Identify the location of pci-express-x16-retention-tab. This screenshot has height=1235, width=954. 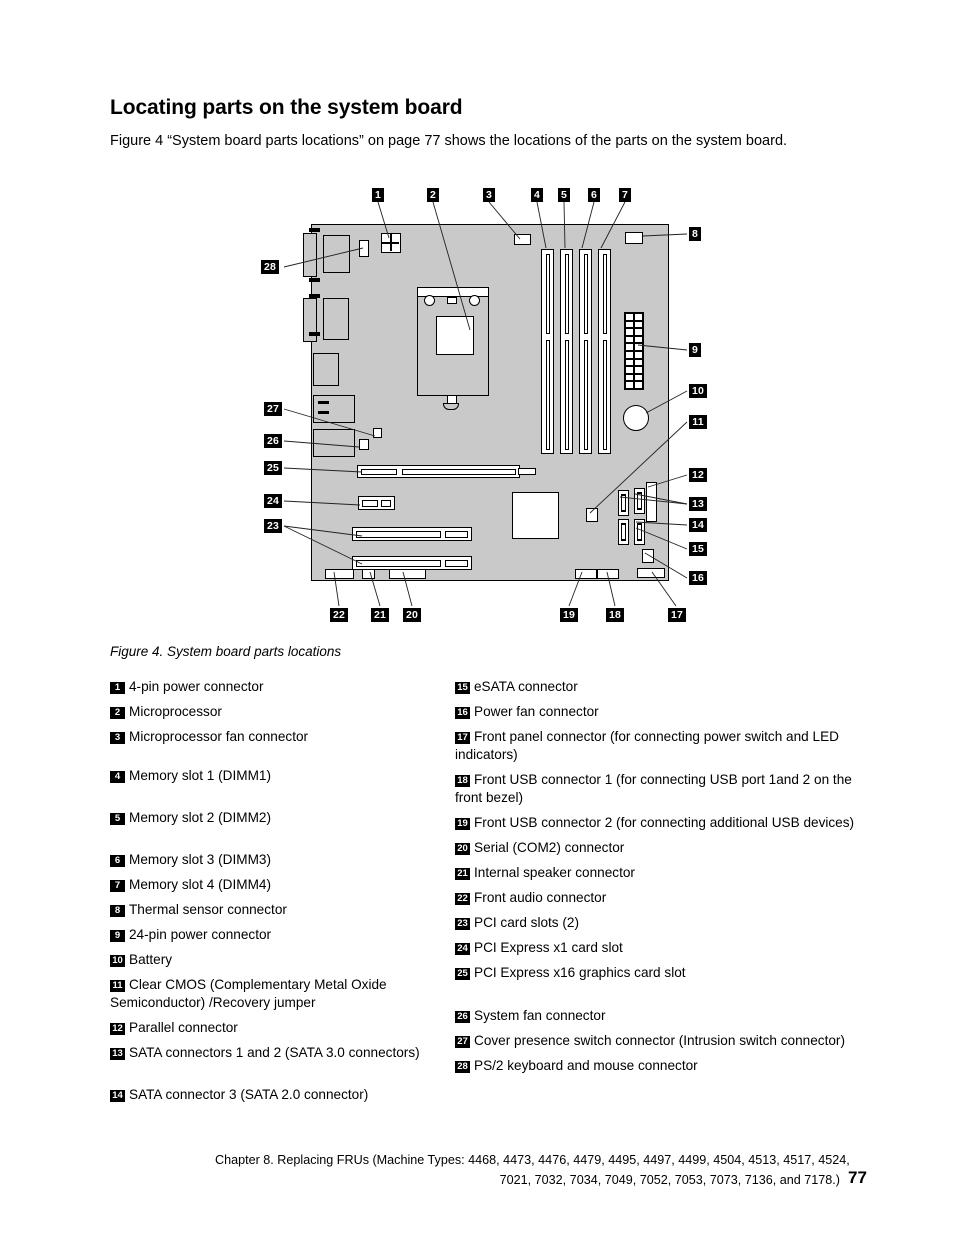
(527, 471).